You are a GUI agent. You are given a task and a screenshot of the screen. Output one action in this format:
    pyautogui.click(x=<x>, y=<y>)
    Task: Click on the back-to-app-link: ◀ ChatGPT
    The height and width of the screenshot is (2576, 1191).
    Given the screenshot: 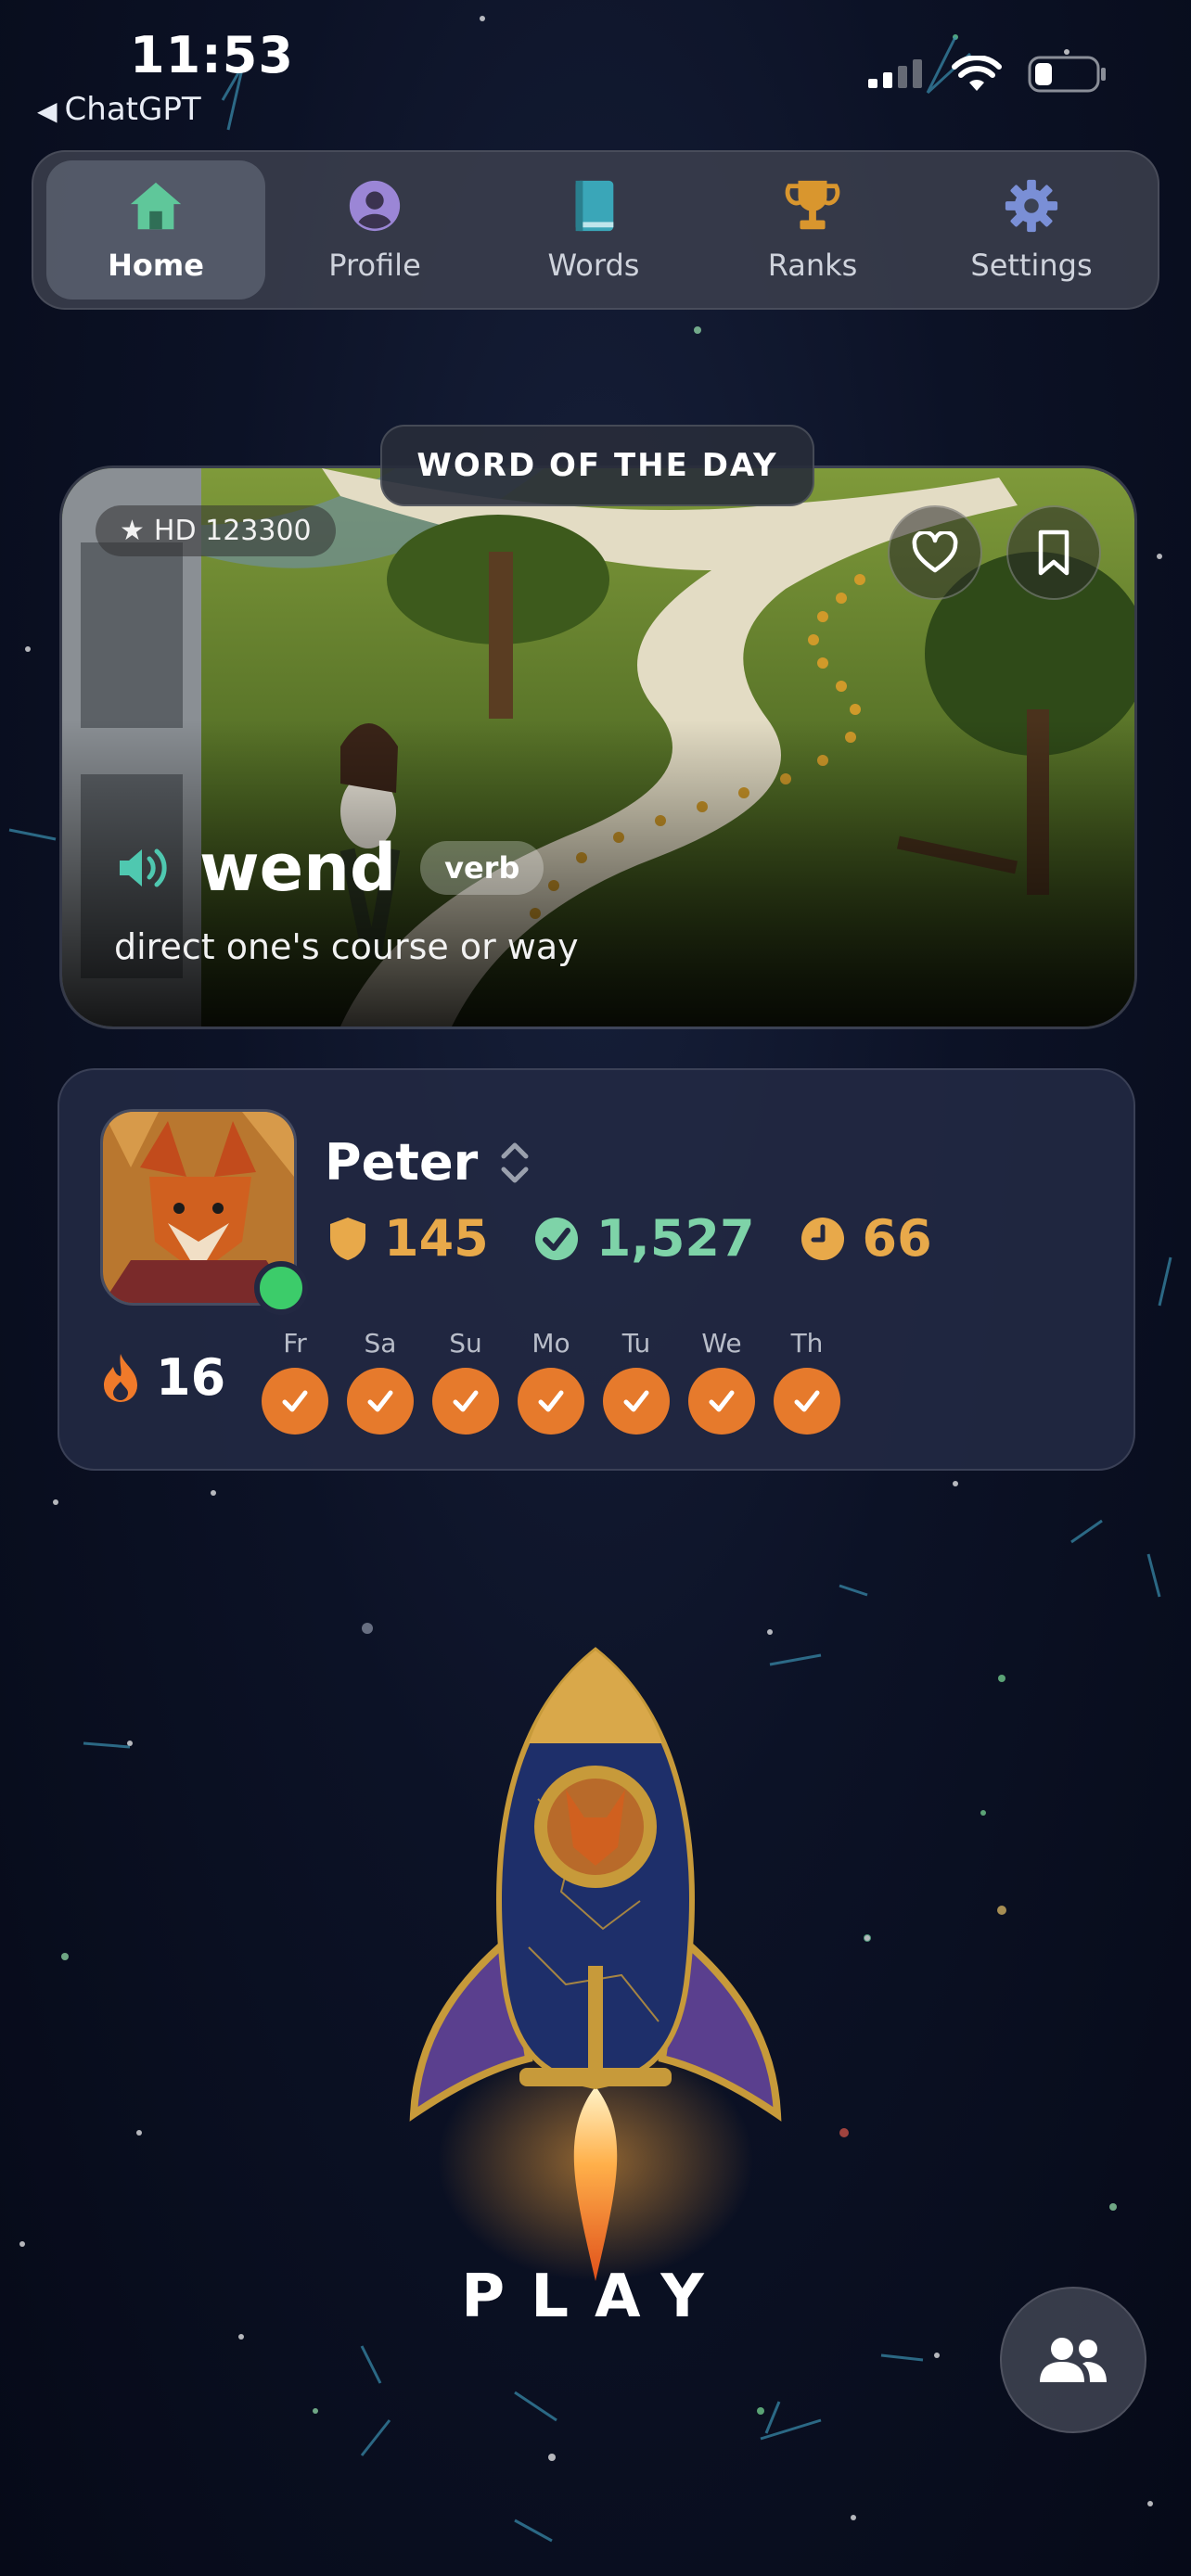 What is the action you would take?
    pyautogui.click(x=119, y=110)
    